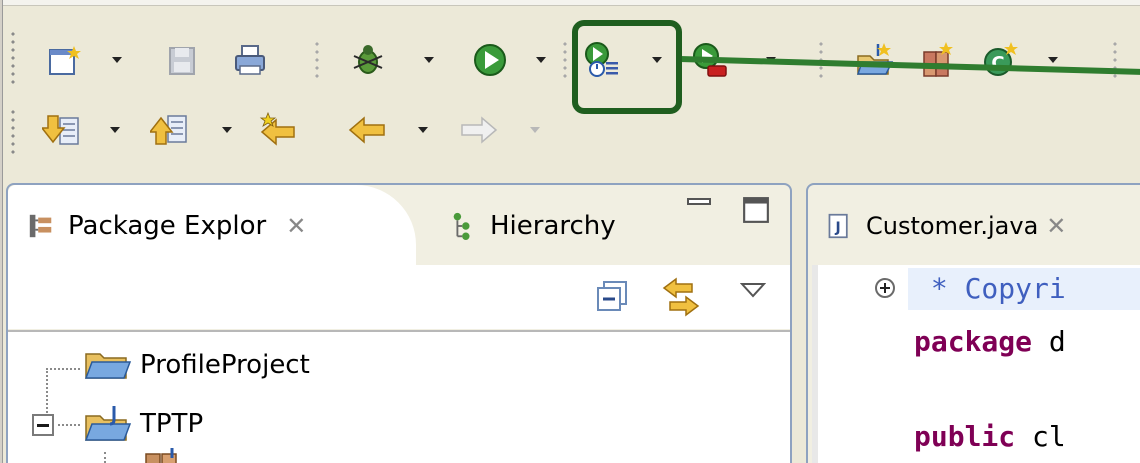 The image size is (1140, 463). What do you see at coordinates (535, 130) in the screenshot?
I see `forward-dropdown` at bounding box center [535, 130].